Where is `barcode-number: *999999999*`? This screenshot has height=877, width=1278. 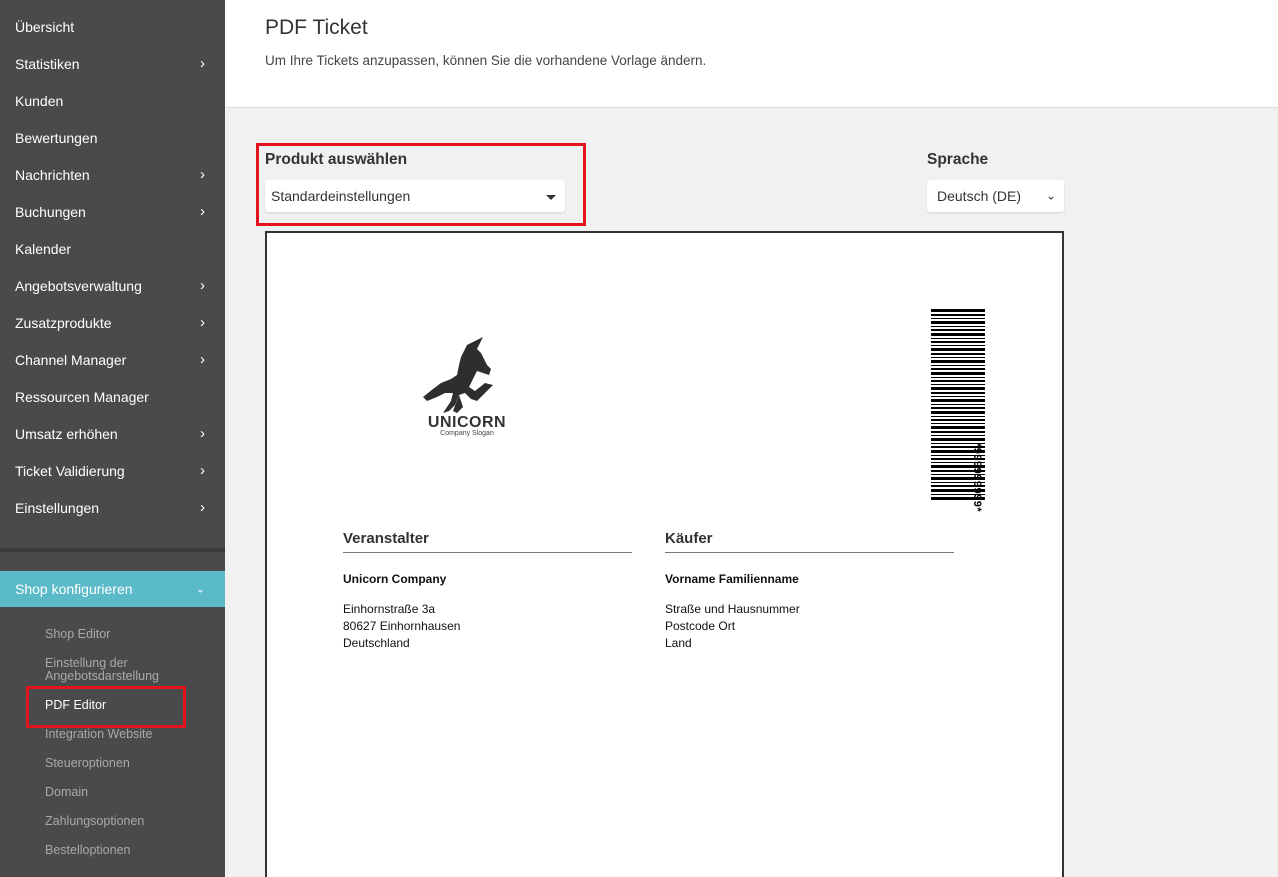
barcode-number: *999999999* is located at coordinates (977, 478).